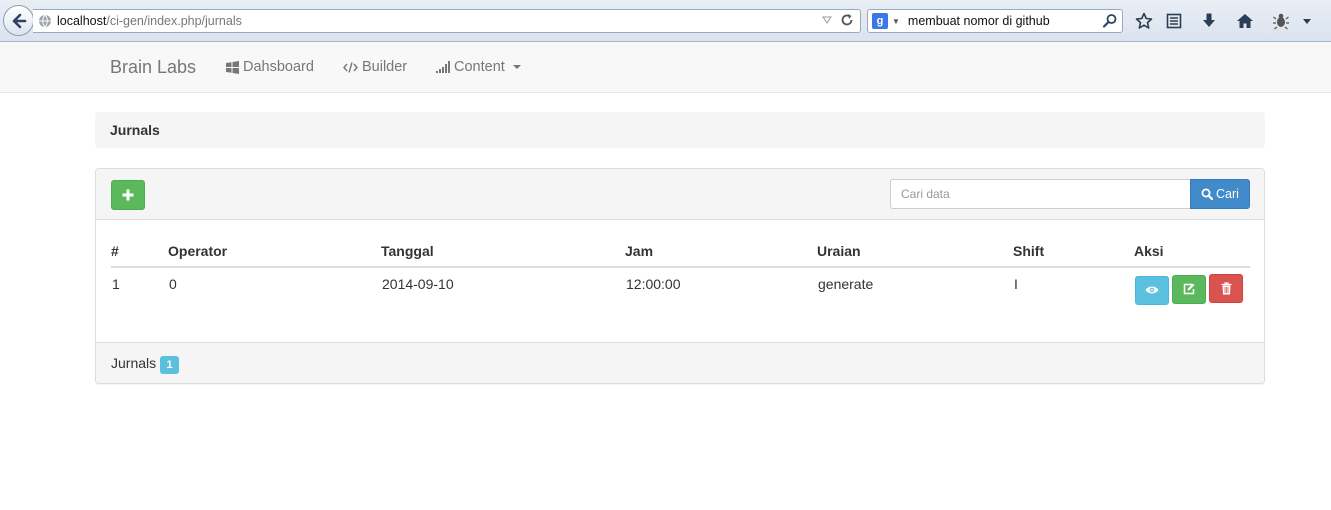 The image size is (1331, 510). What do you see at coordinates (721, 252) in the screenshot?
I see `column-header-jam: Jam` at bounding box center [721, 252].